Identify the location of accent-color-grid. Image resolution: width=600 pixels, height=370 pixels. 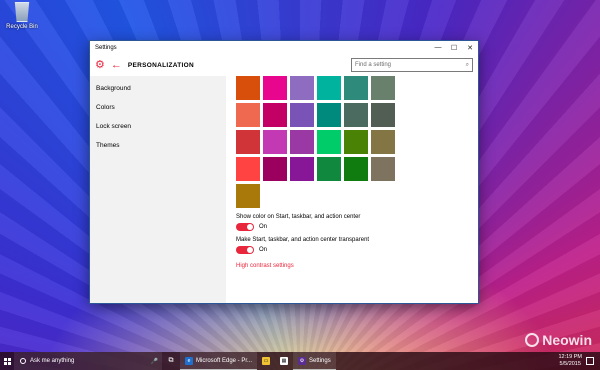
(352, 142).